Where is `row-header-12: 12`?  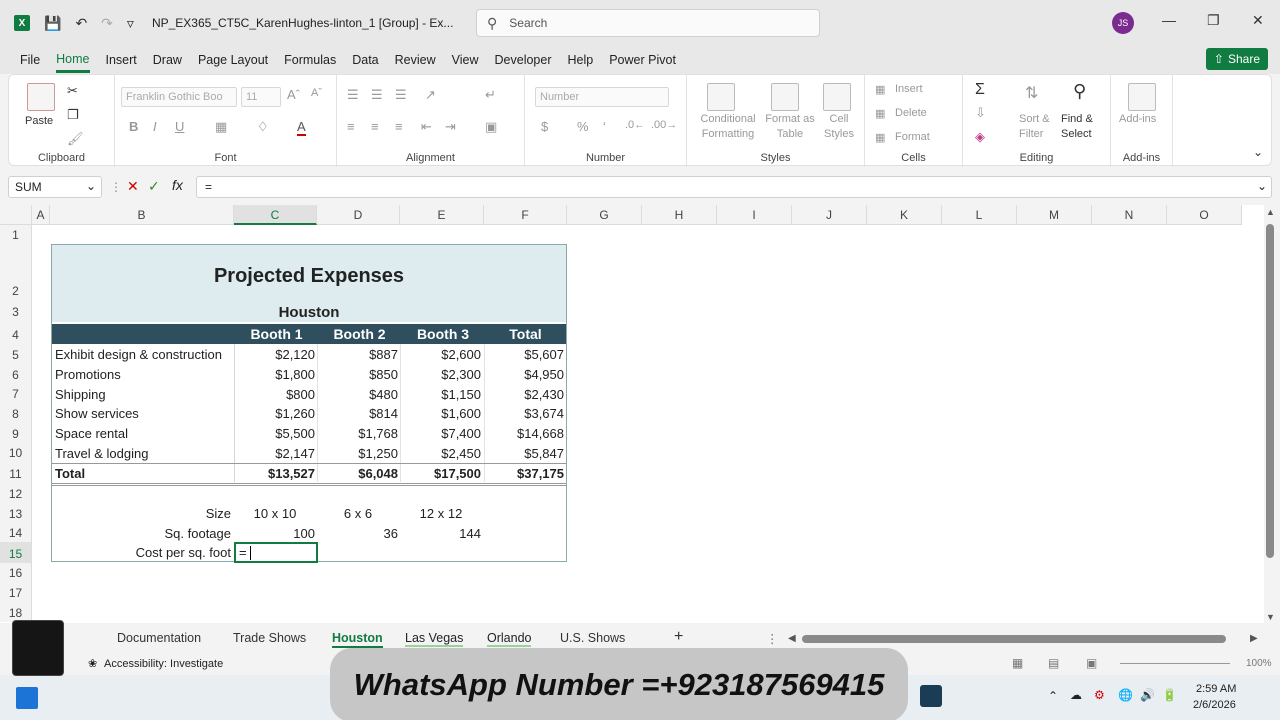
row-header-12: 12 is located at coordinates (16, 493).